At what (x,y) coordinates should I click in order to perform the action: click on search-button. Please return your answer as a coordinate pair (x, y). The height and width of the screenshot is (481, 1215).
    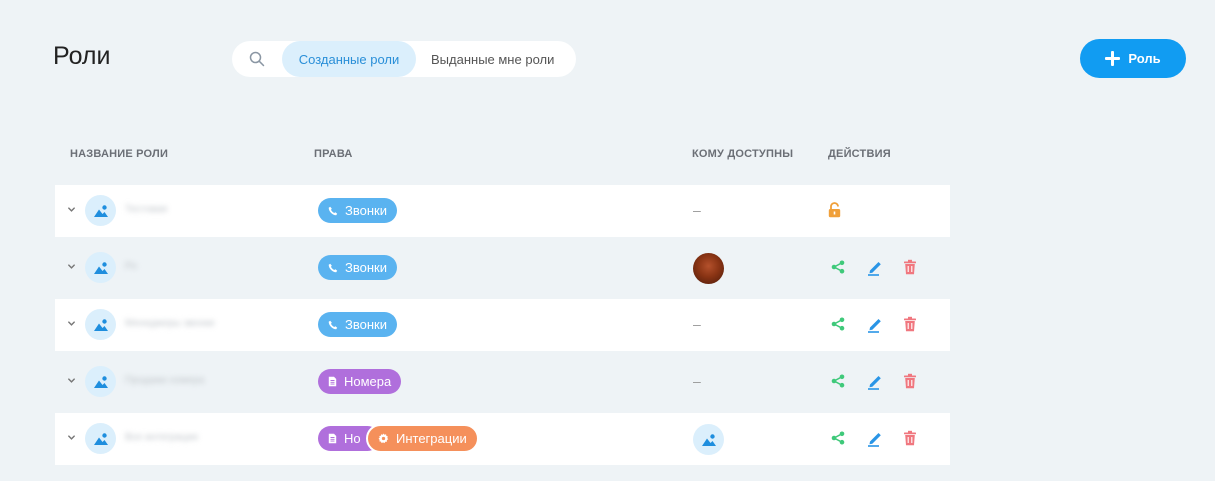
    Looking at the image, I should click on (257, 59).